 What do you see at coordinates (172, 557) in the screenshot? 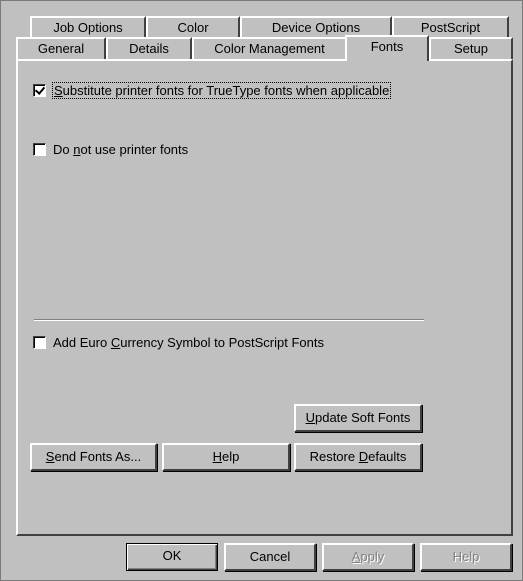
I see `ok-button: OK` at bounding box center [172, 557].